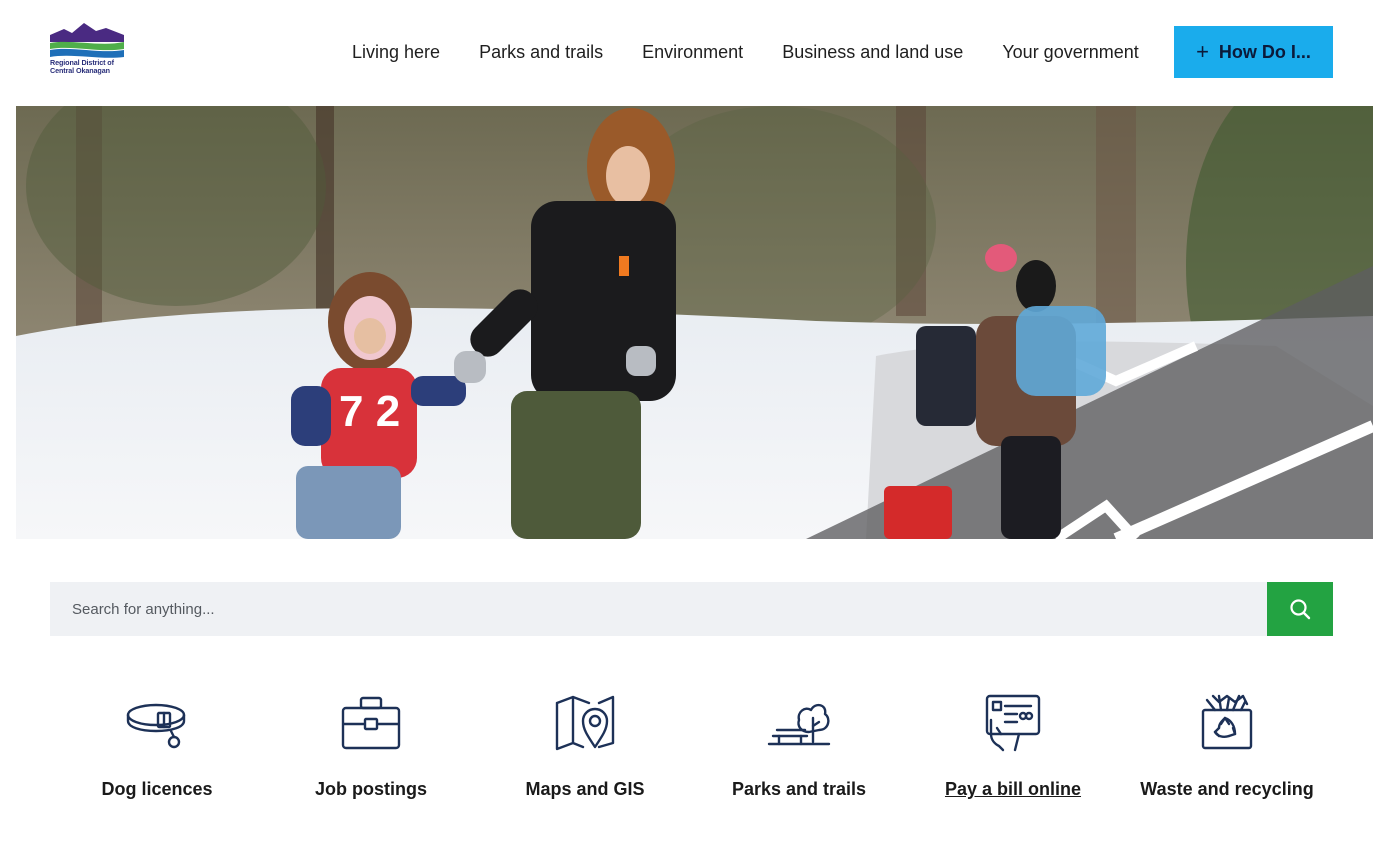  What do you see at coordinates (1227, 723) in the screenshot?
I see `recycling-bin-icon` at bounding box center [1227, 723].